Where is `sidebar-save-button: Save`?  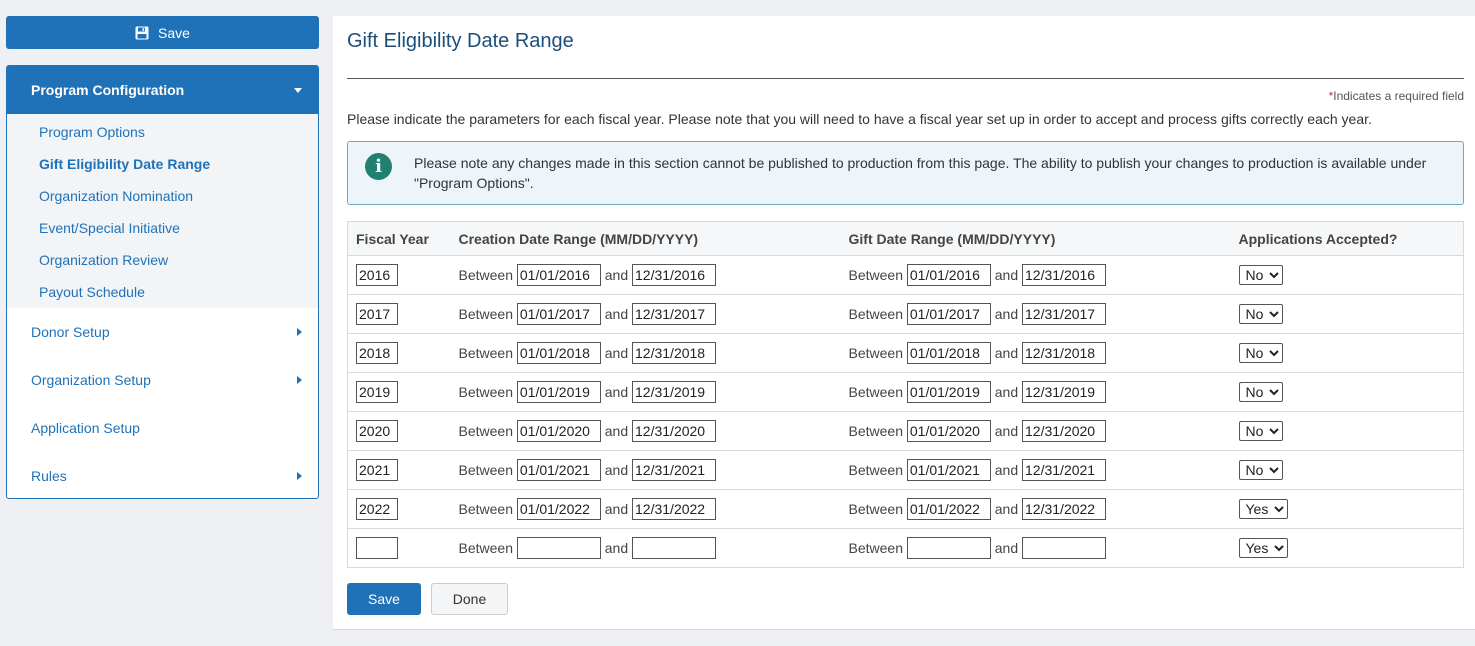
sidebar-save-button: Save is located at coordinates (162, 32).